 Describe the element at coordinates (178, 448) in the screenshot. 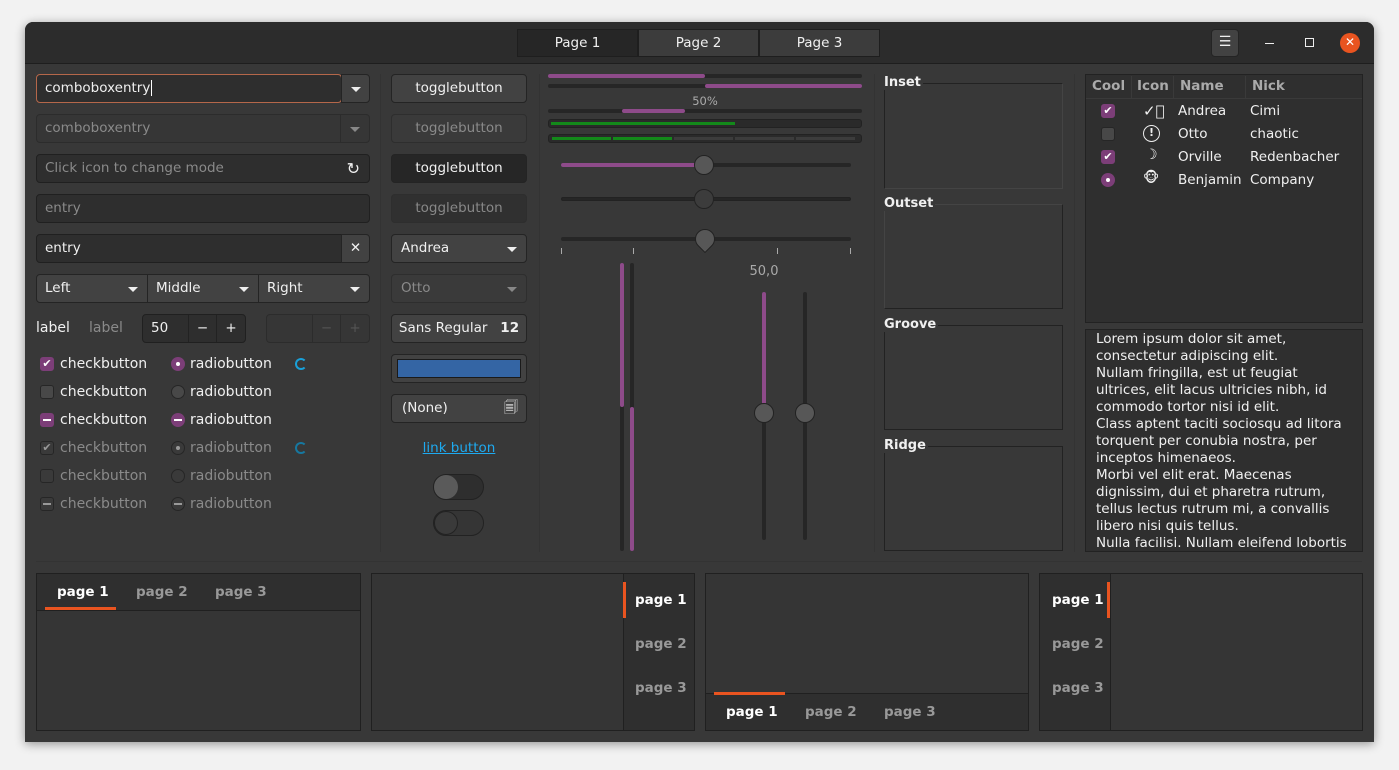

I see `radio-selected-disabled` at that location.